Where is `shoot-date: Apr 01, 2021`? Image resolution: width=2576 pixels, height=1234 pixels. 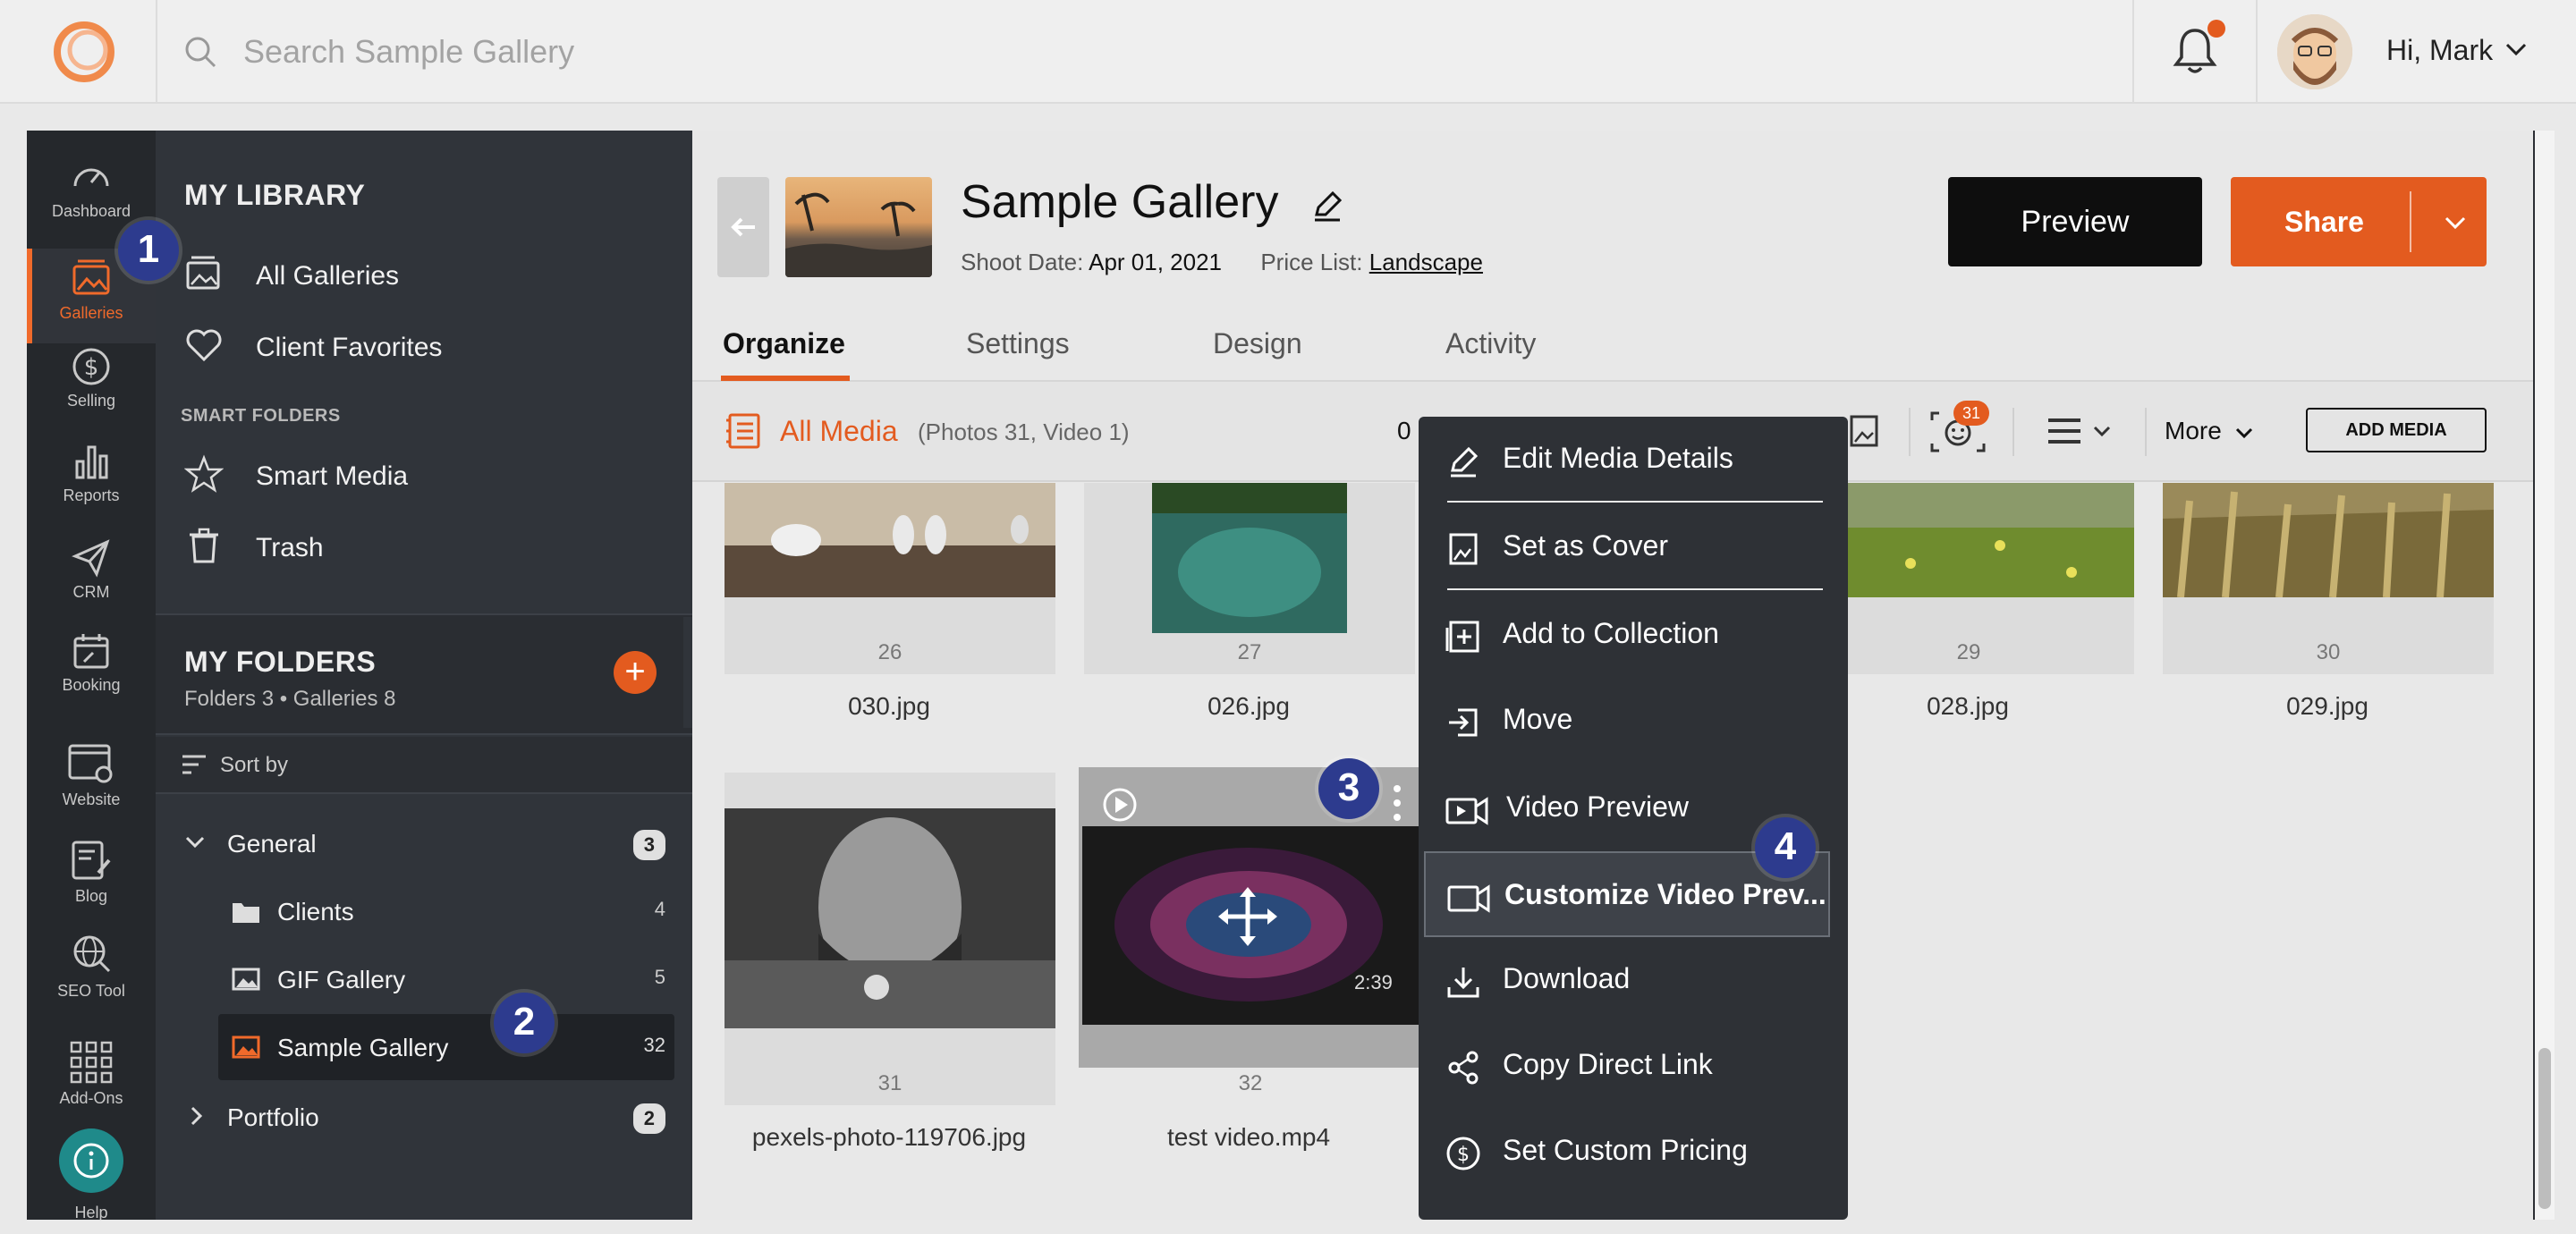 shoot-date: Apr 01, 2021 is located at coordinates (1155, 262).